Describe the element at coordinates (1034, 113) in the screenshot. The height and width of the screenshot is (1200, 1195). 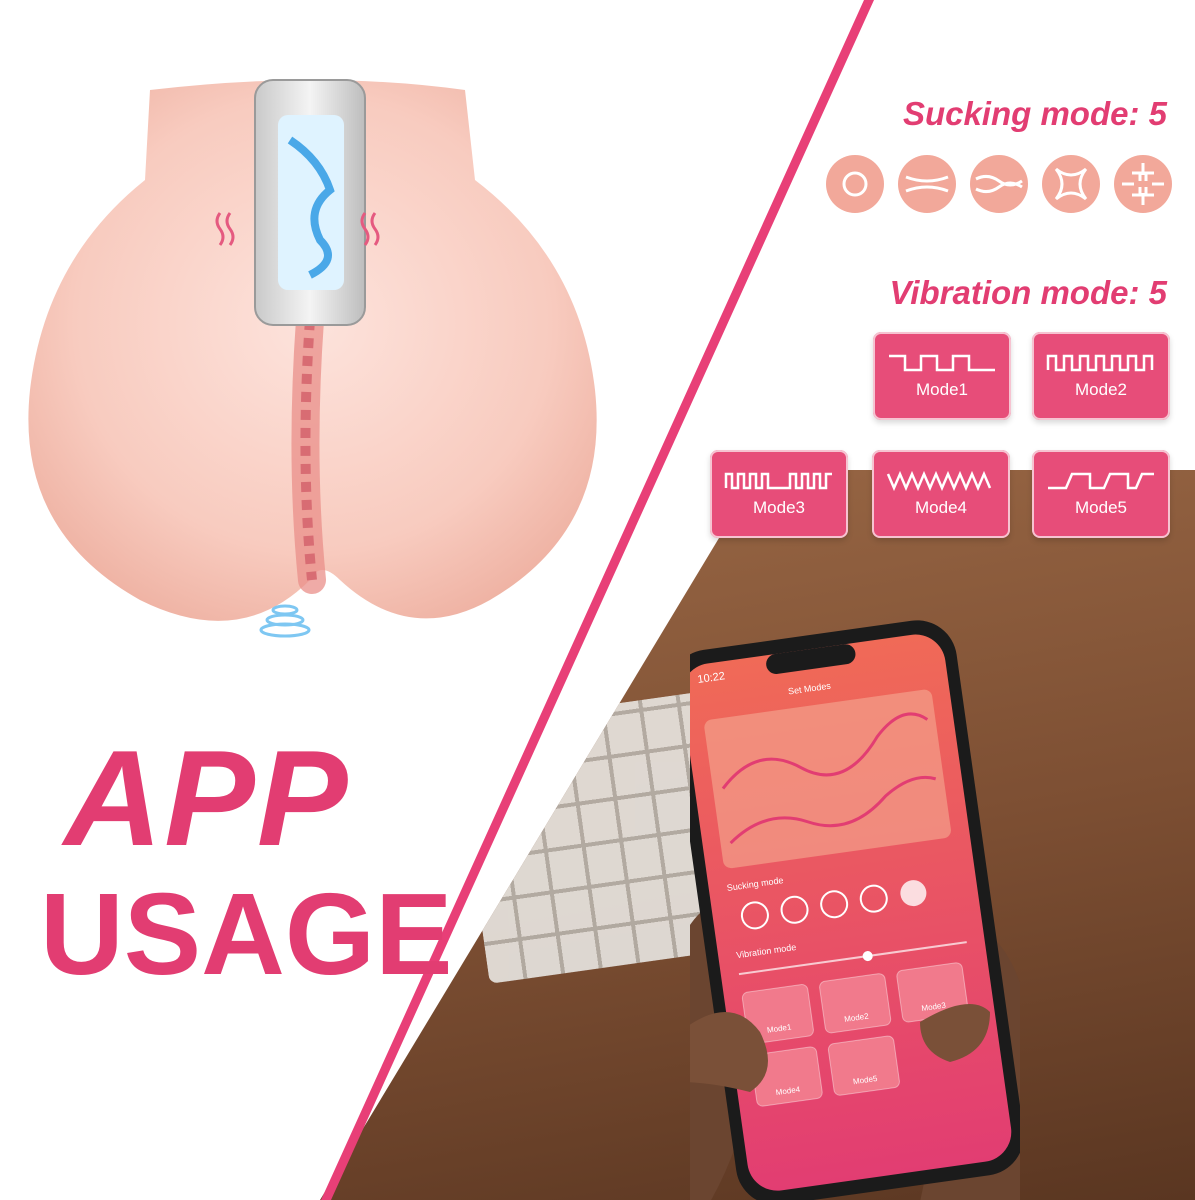
I see `sucking-mode-title: Sucking mode: 5` at that location.